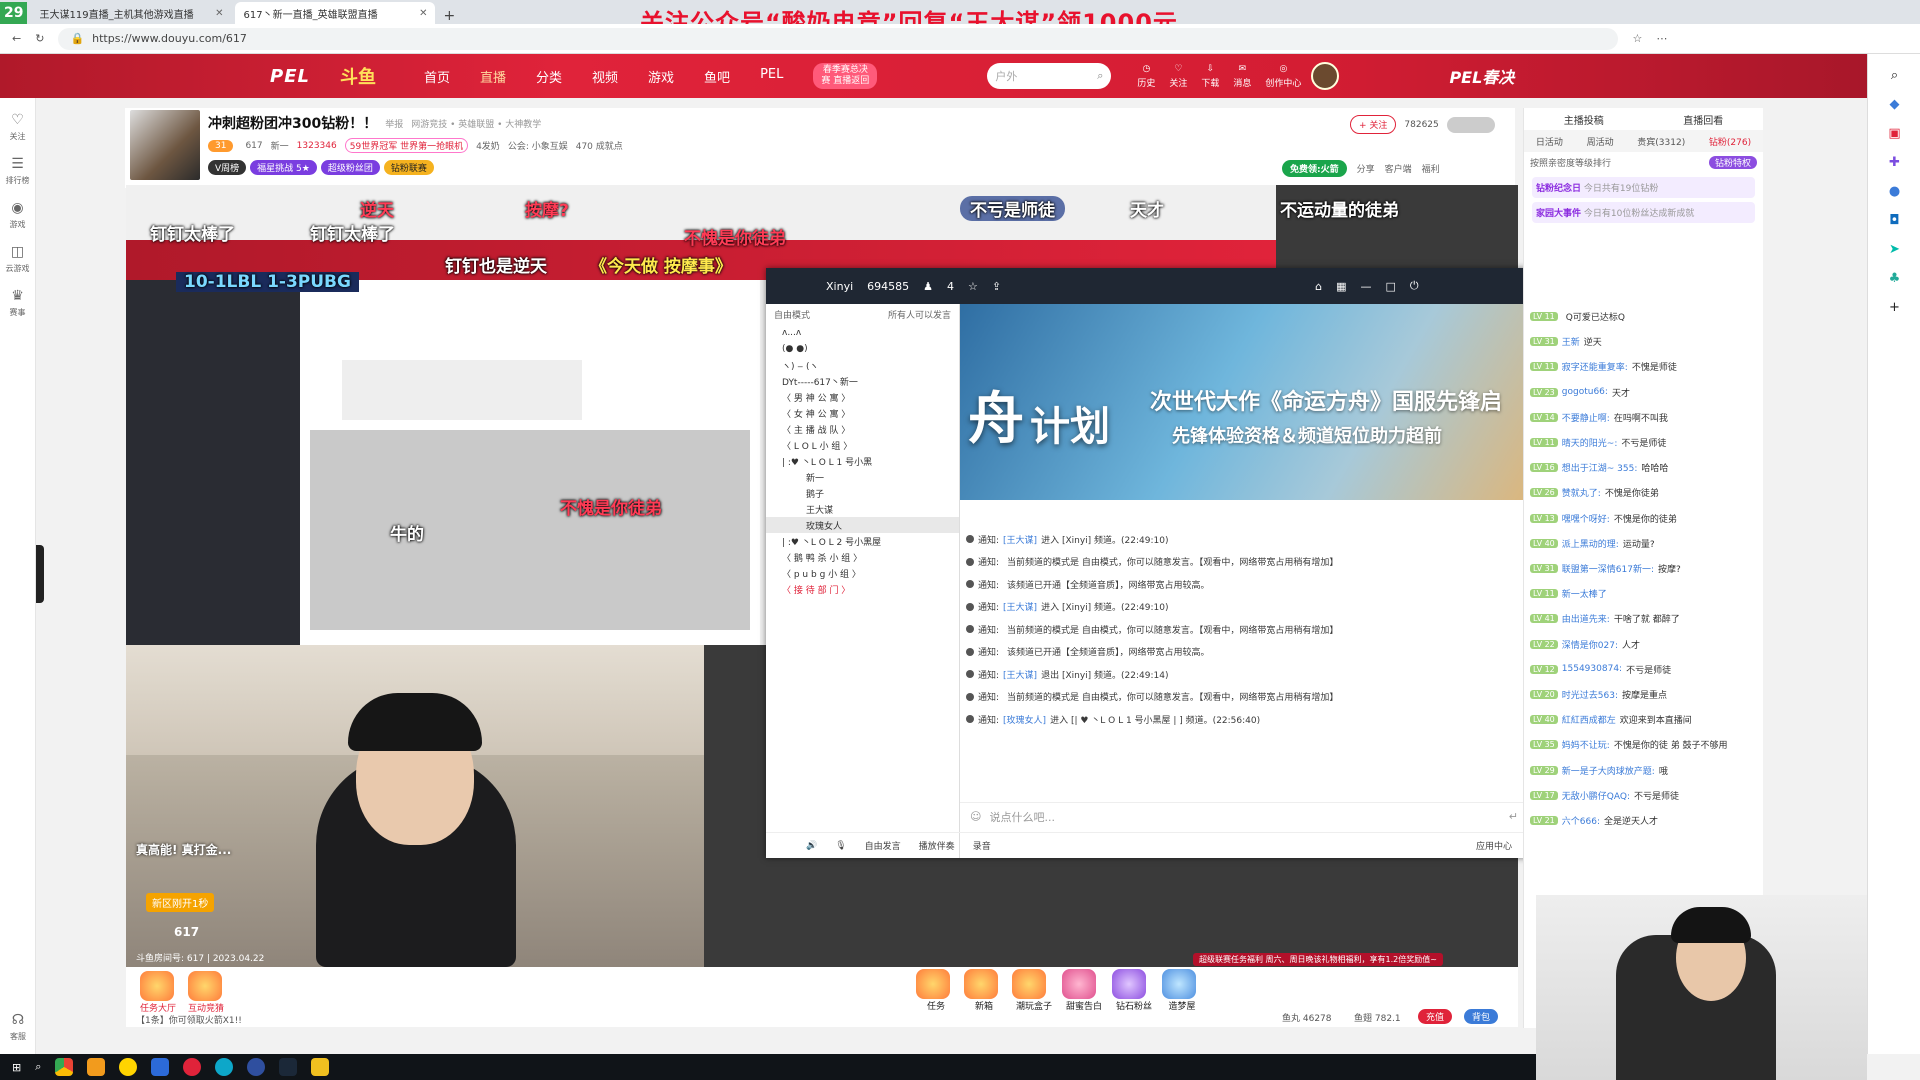 The height and width of the screenshot is (1080, 1920). Describe the element at coordinates (1581, 820) in the screenshot. I see `chat-nick: 六个666:` at that location.